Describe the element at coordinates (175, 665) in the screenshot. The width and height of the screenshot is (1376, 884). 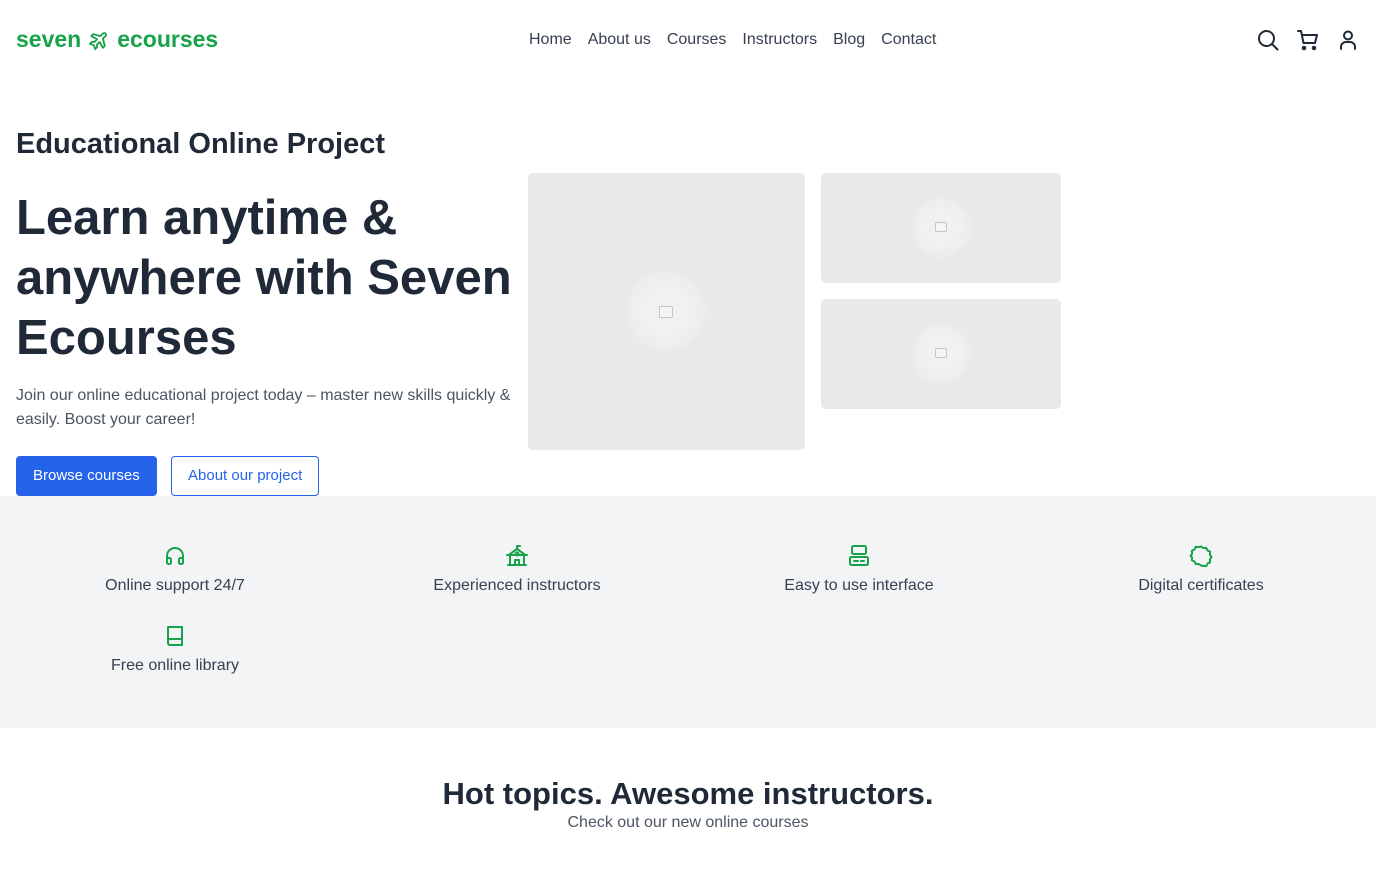
I see `feature-label: Free online library` at that location.